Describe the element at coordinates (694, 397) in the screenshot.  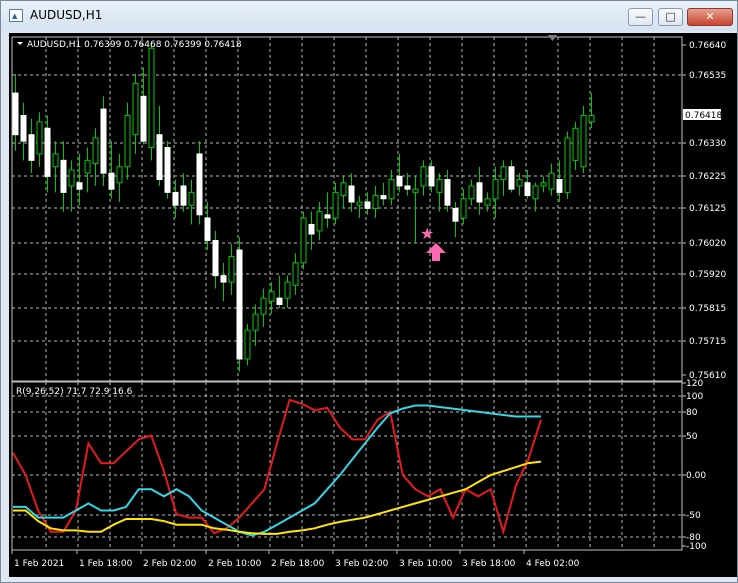
I see `indicator-tick-label: 100` at that location.